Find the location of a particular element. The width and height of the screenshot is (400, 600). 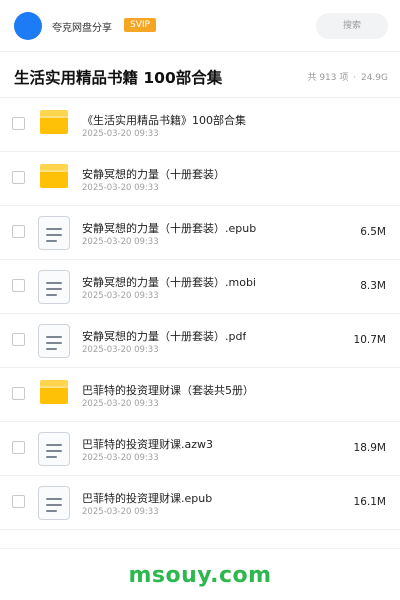

list-item: 安静冥想的力量（十册套装）.mobi 2025-03-20 09:33 8.3M is located at coordinates (200, 287).